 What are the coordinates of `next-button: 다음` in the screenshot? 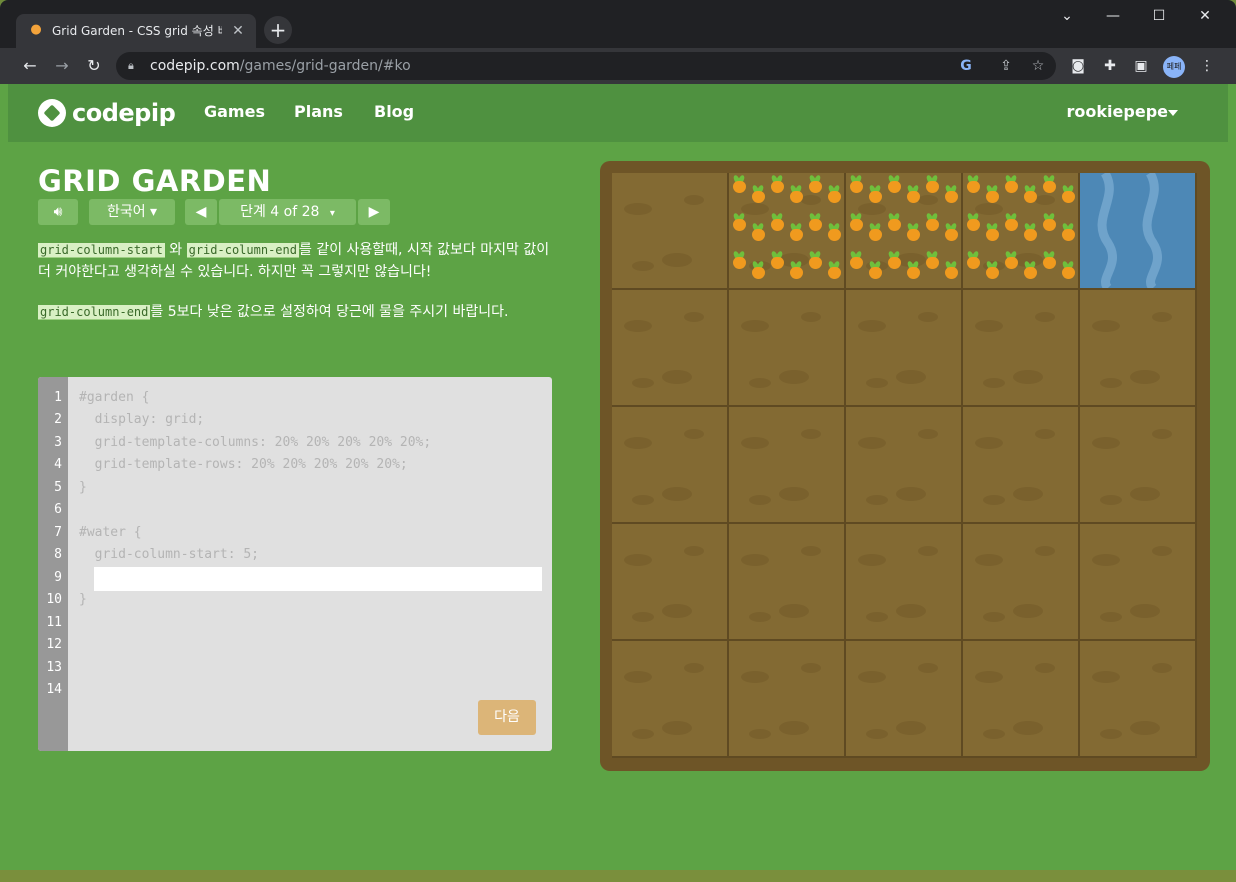 It's located at (507, 717).